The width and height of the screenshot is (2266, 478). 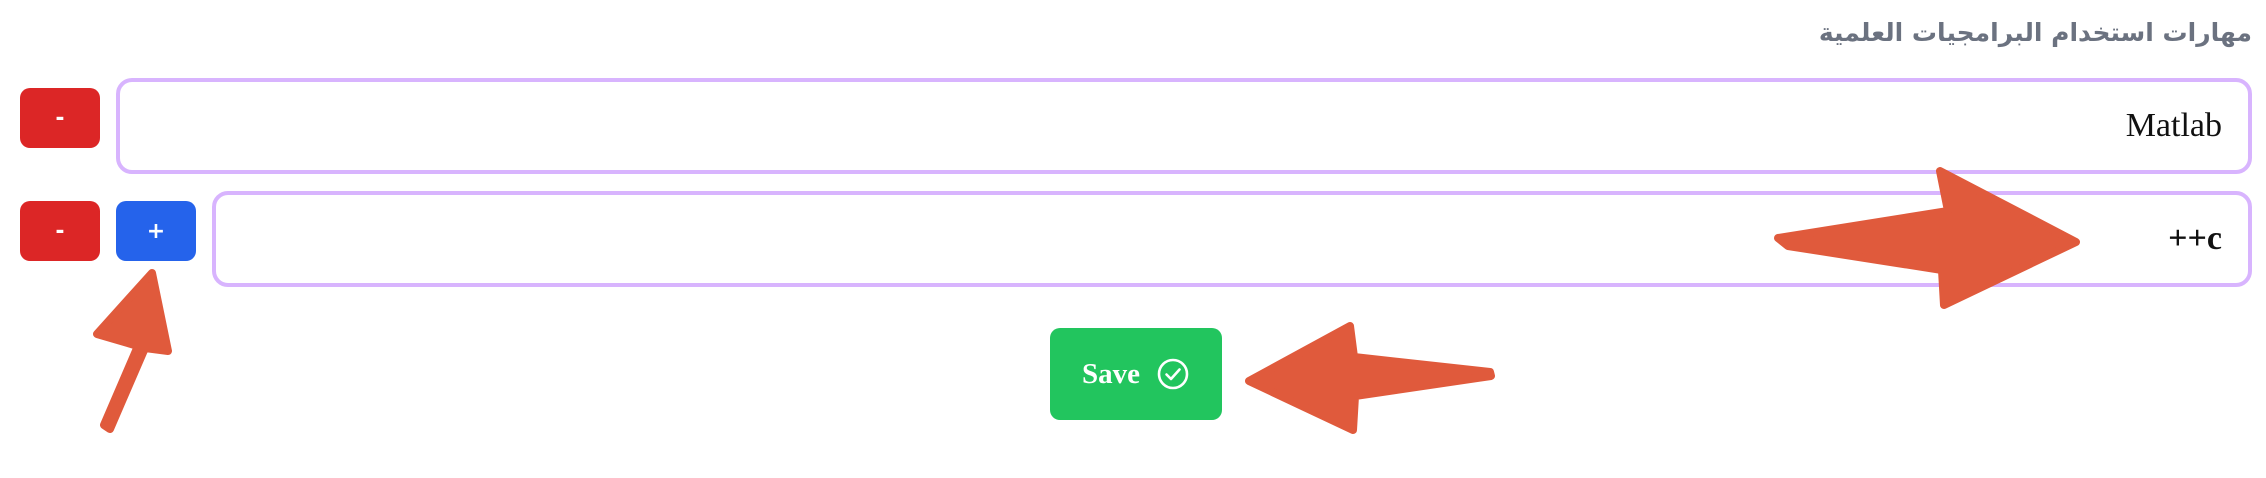 What do you see at coordinates (132, 351) in the screenshot?
I see `annotation-arrow-pointing-add-button` at bounding box center [132, 351].